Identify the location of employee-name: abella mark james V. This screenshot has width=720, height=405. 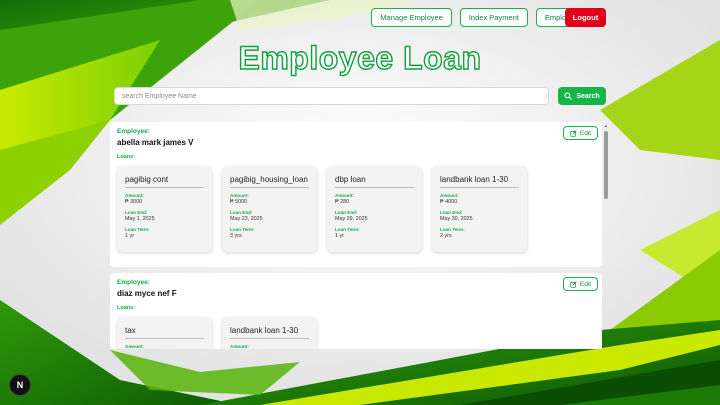
(155, 142).